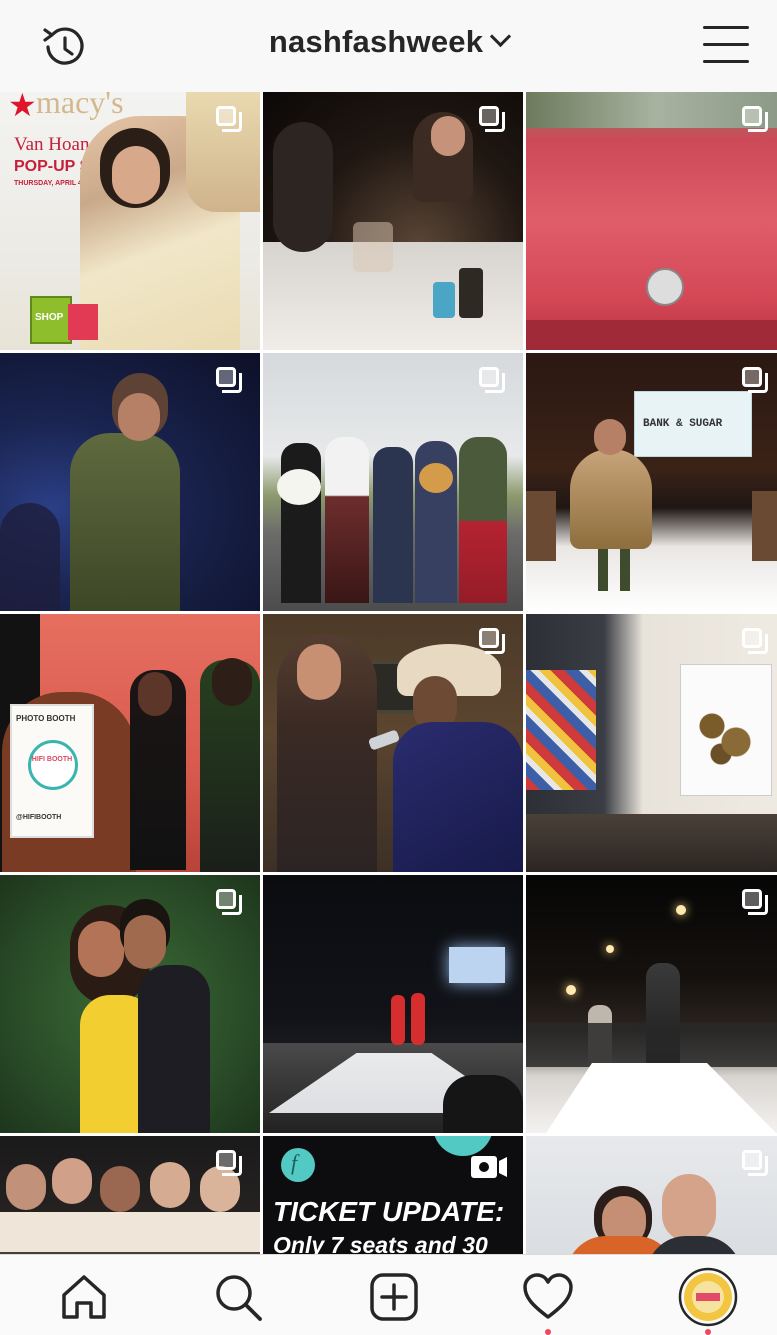 The width and height of the screenshot is (777, 1335). Describe the element at coordinates (394, 1297) in the screenshot. I see `add-post-icon` at that location.